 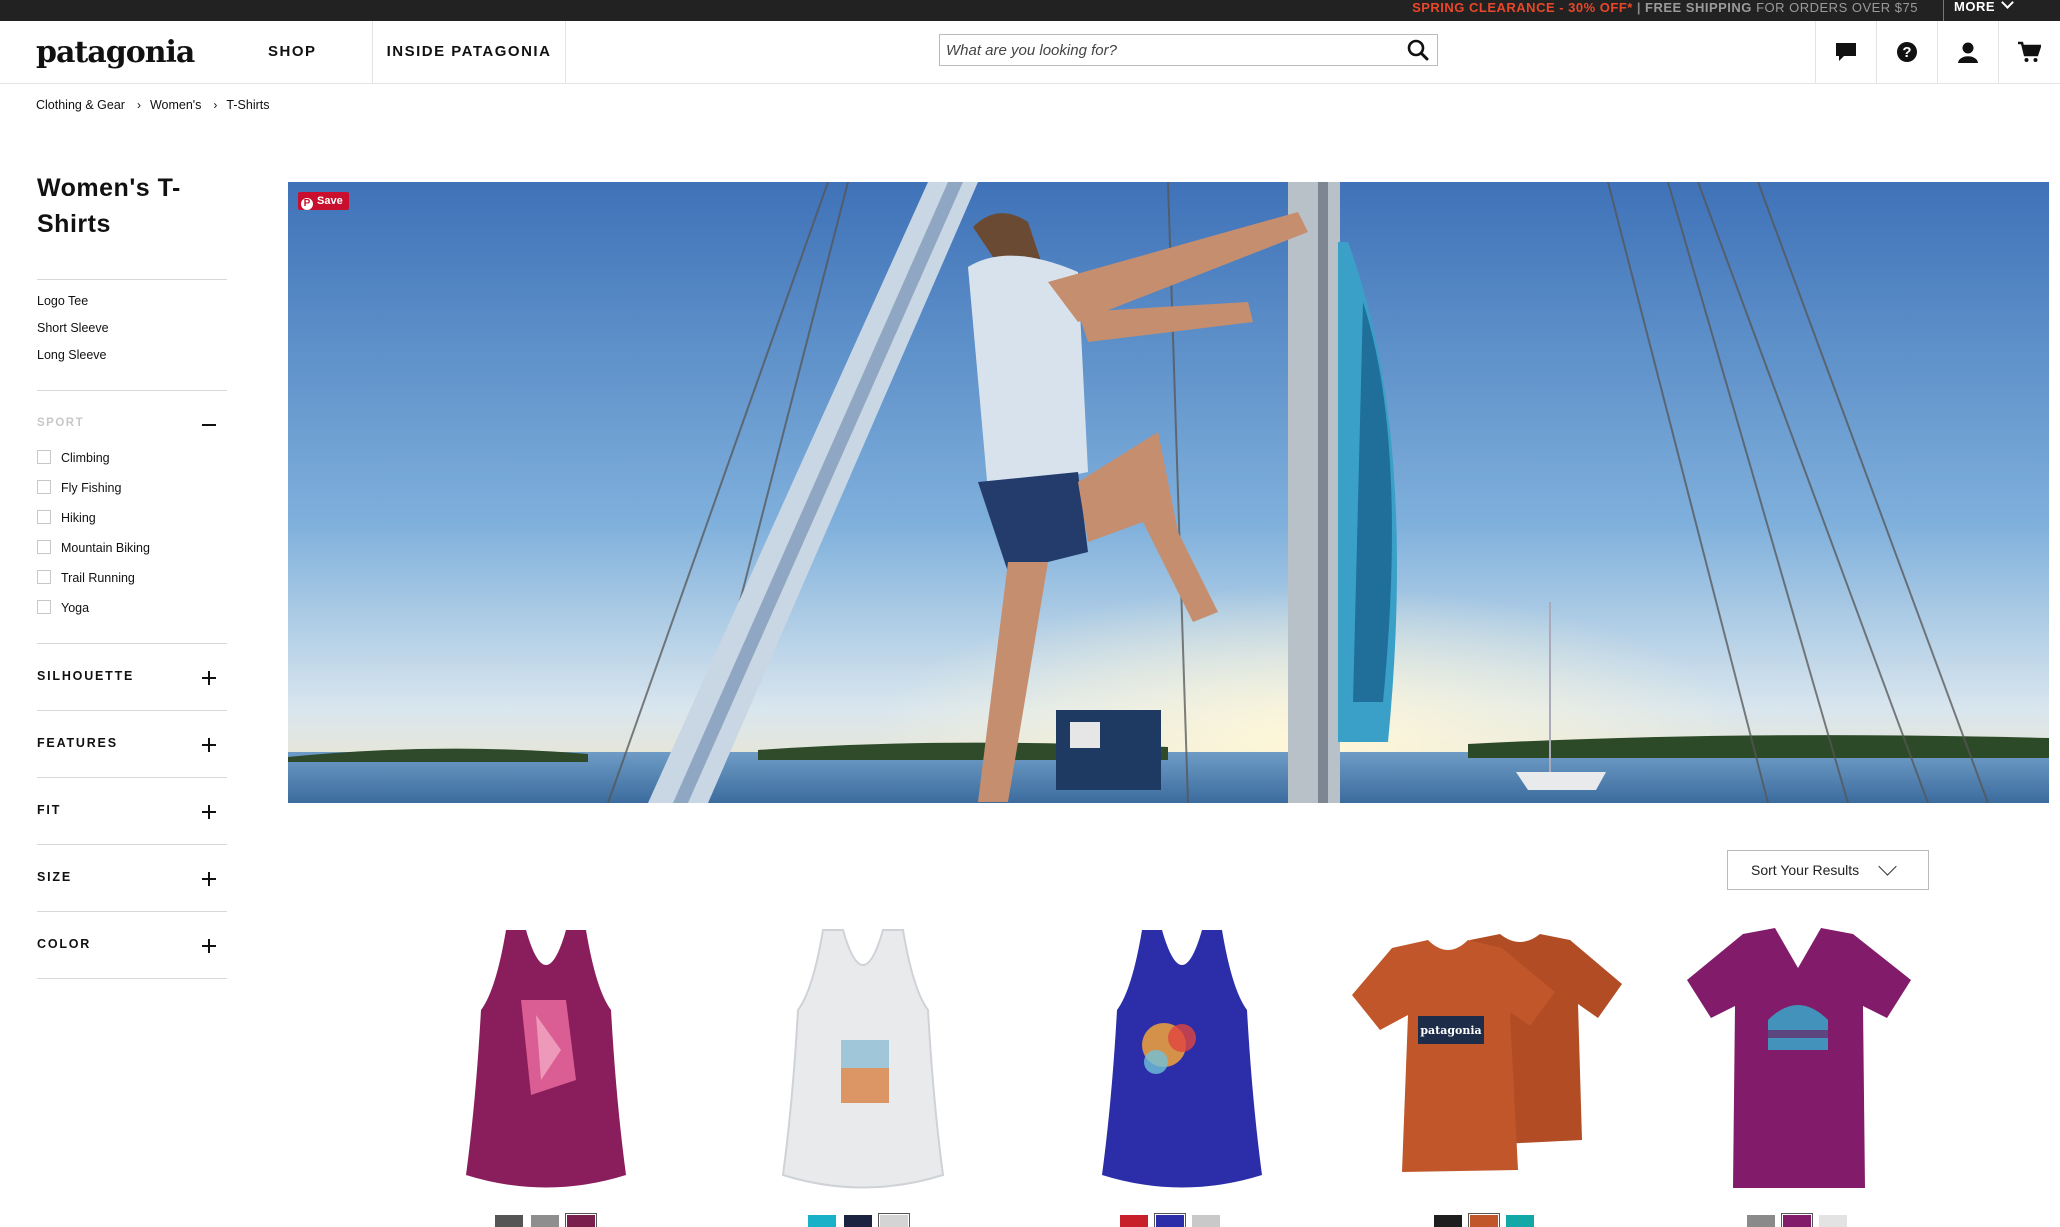 I want to click on chat-icon, so click(x=1845, y=52).